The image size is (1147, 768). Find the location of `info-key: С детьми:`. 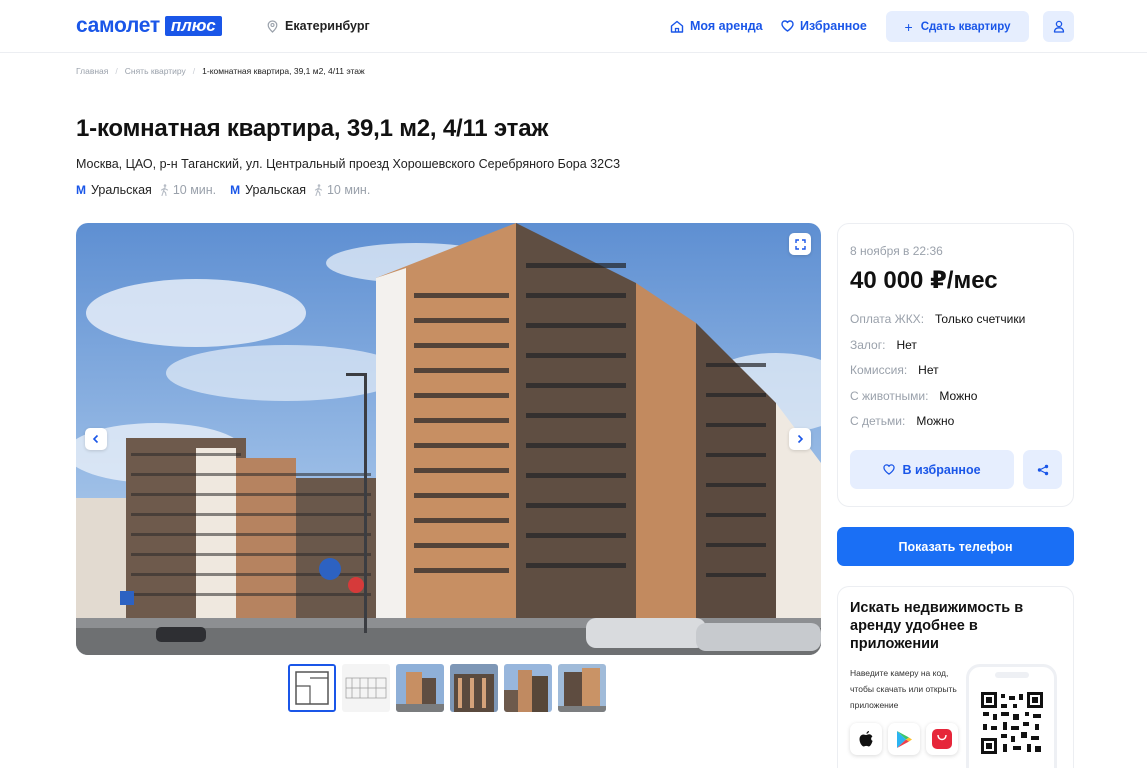

info-key: С детьми: is located at coordinates (878, 421).